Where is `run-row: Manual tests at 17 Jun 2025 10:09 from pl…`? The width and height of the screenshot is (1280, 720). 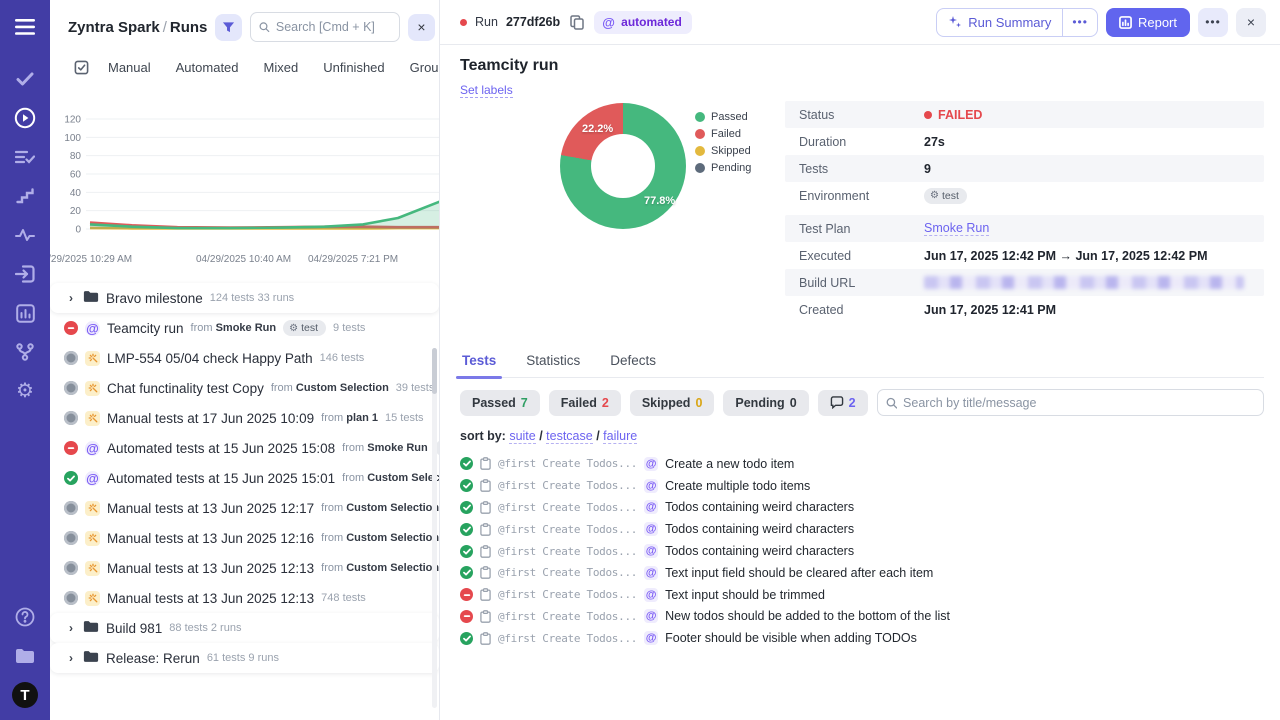 run-row: Manual tests at 17 Jun 2025 10:09 from pl… is located at coordinates (251, 418).